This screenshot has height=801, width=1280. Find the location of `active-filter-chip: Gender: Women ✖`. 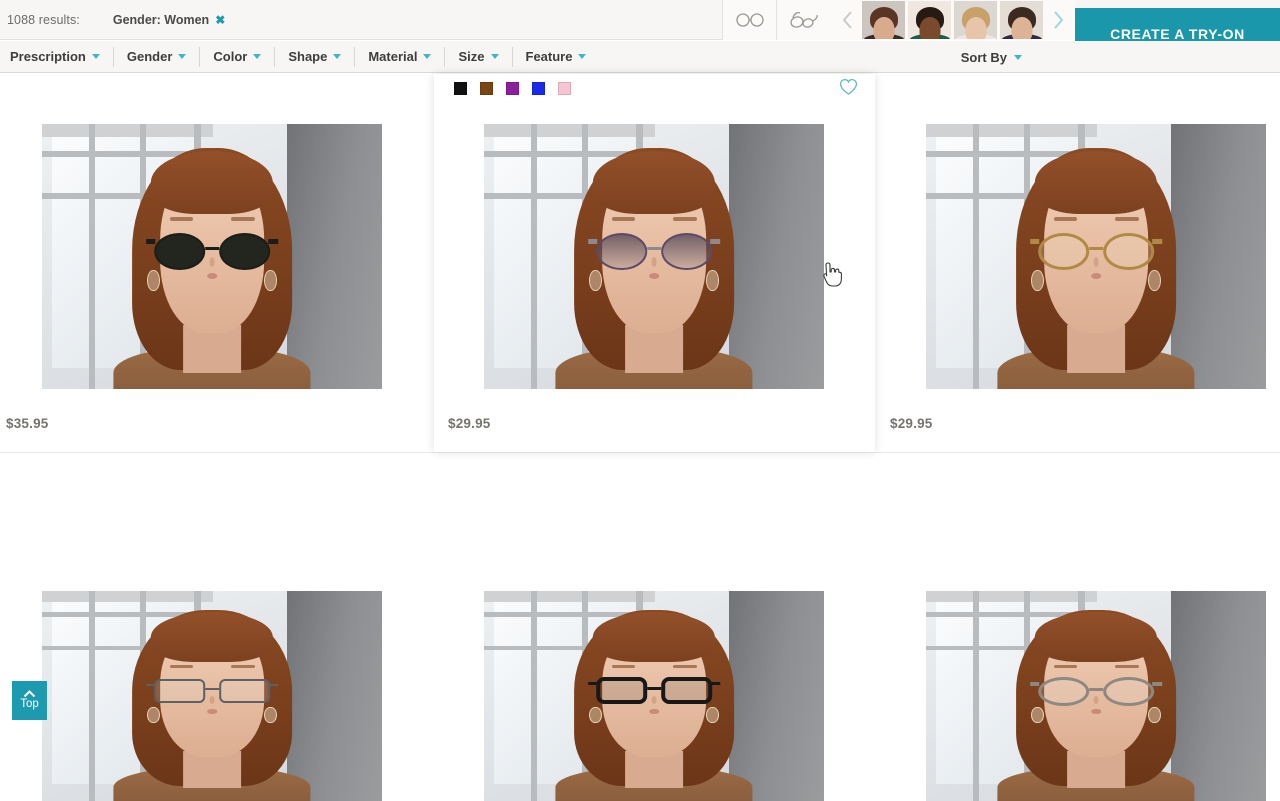

active-filter-chip: Gender: Women ✖ is located at coordinates (169, 20).